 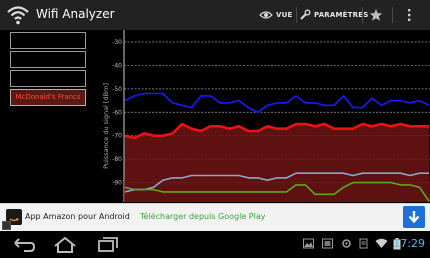 What do you see at coordinates (106, 126) in the screenshot?
I see `y-axis-label: Puissance du signal [dBm]` at bounding box center [106, 126].